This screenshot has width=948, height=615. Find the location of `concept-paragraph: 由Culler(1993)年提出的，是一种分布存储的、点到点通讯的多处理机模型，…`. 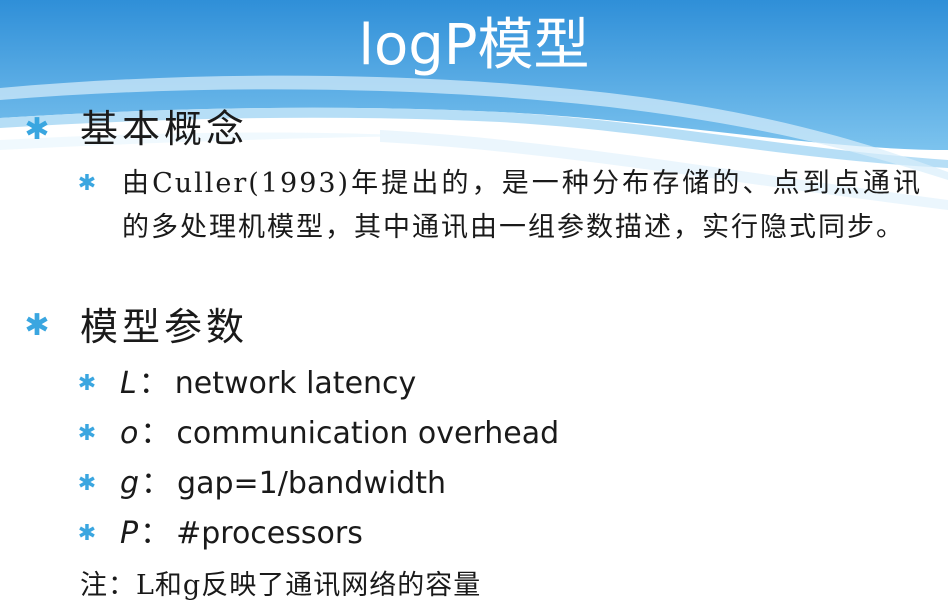

concept-paragraph: 由Culler(1993)年提出的，是一种分布存储的、点到点通讯的多处理机模型，… is located at coordinates (522, 205).